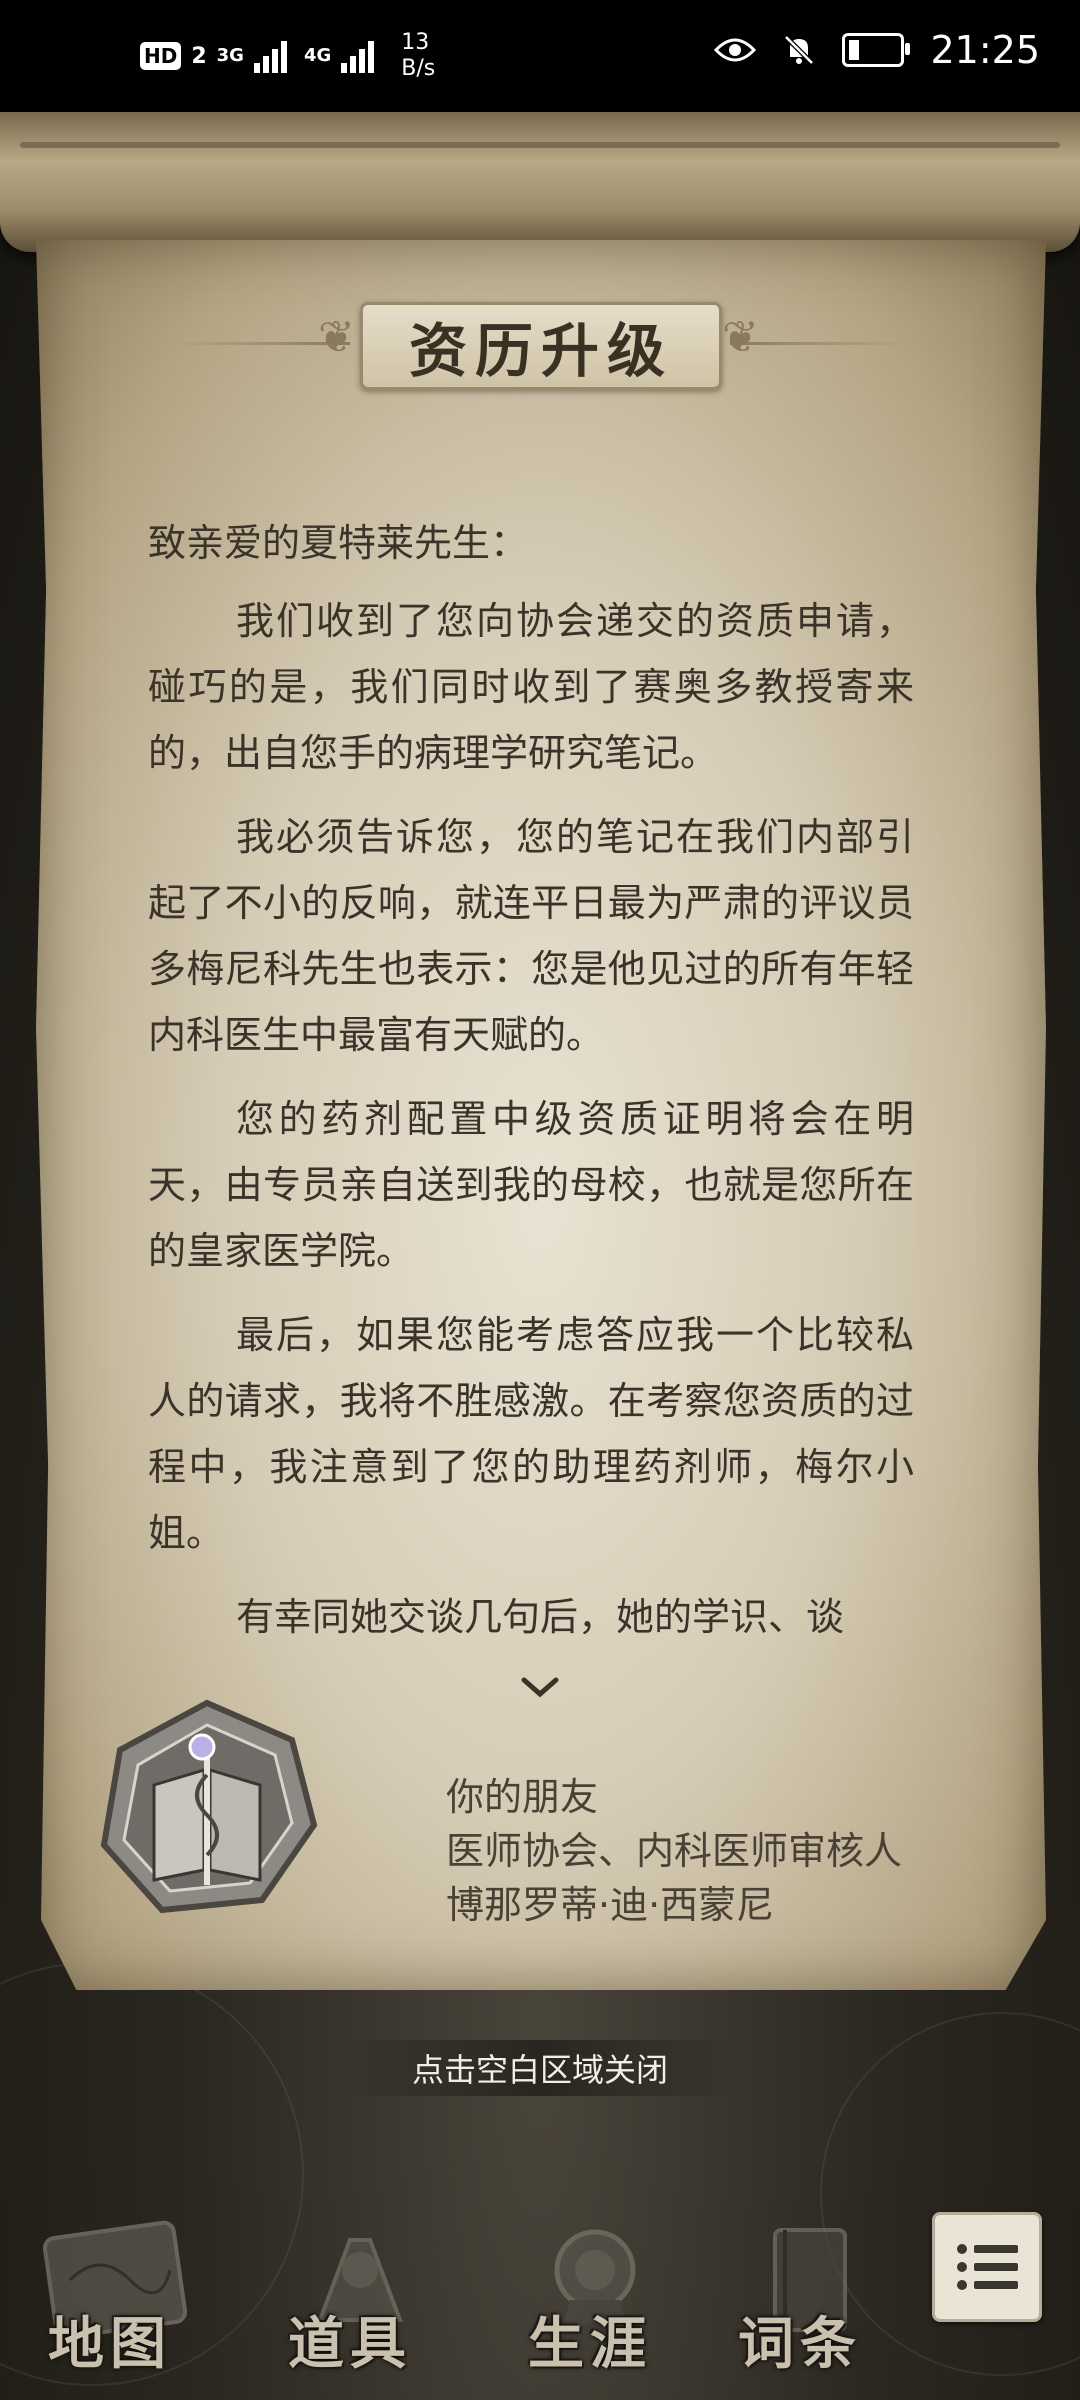 This screenshot has width=1080, height=2400. Describe the element at coordinates (540, 2068) in the screenshot. I see `close-hint: 点击空白区域关闭` at that location.